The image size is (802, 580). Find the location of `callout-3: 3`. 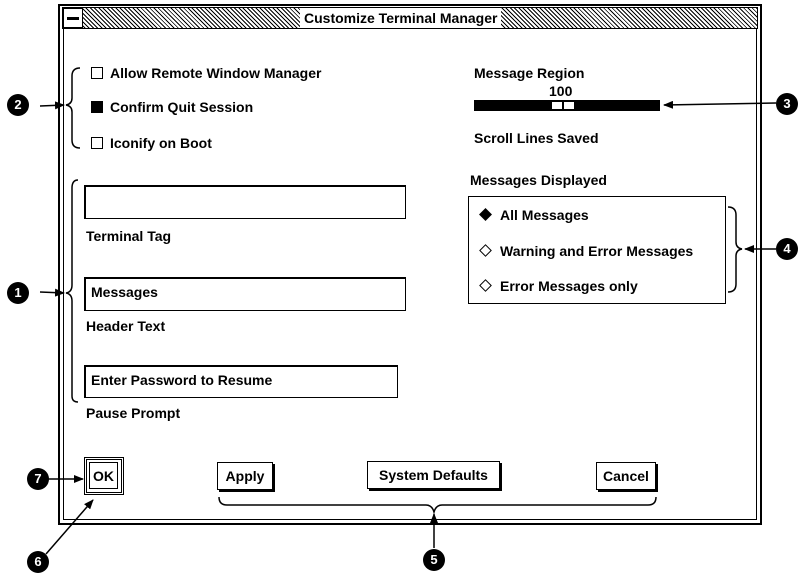

callout-3: 3 is located at coordinates (787, 104).